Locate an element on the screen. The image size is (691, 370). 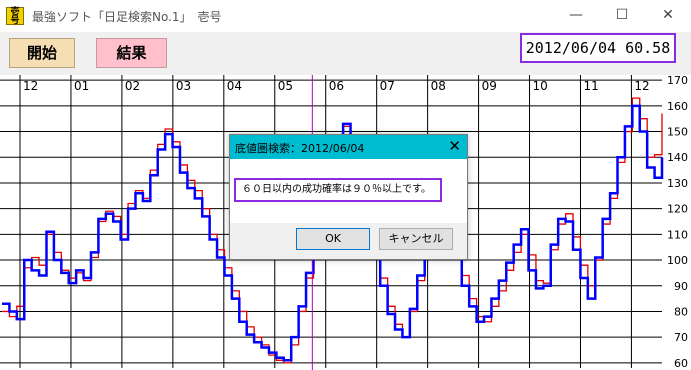
y-tick-label: 120 is located at coordinates (677, 209).